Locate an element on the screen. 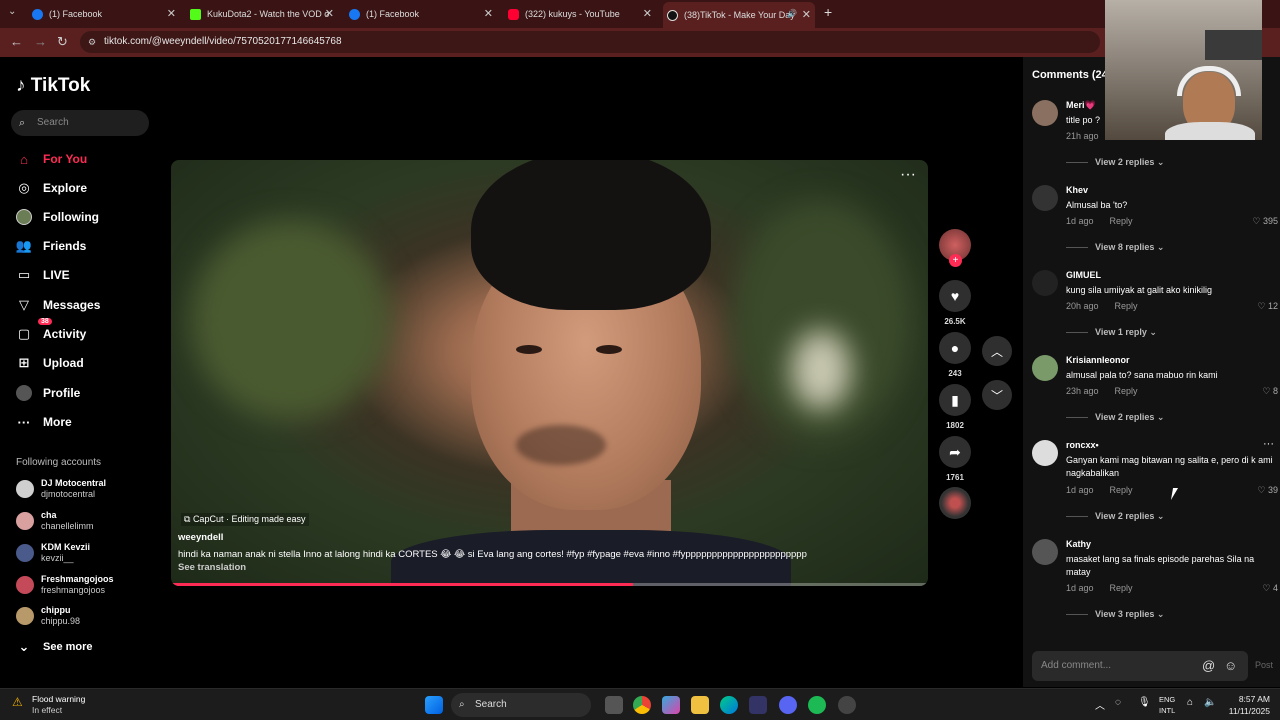 The height and width of the screenshot is (720, 1280). like-button: ♥ 26.5K is located at coordinates (955, 303).